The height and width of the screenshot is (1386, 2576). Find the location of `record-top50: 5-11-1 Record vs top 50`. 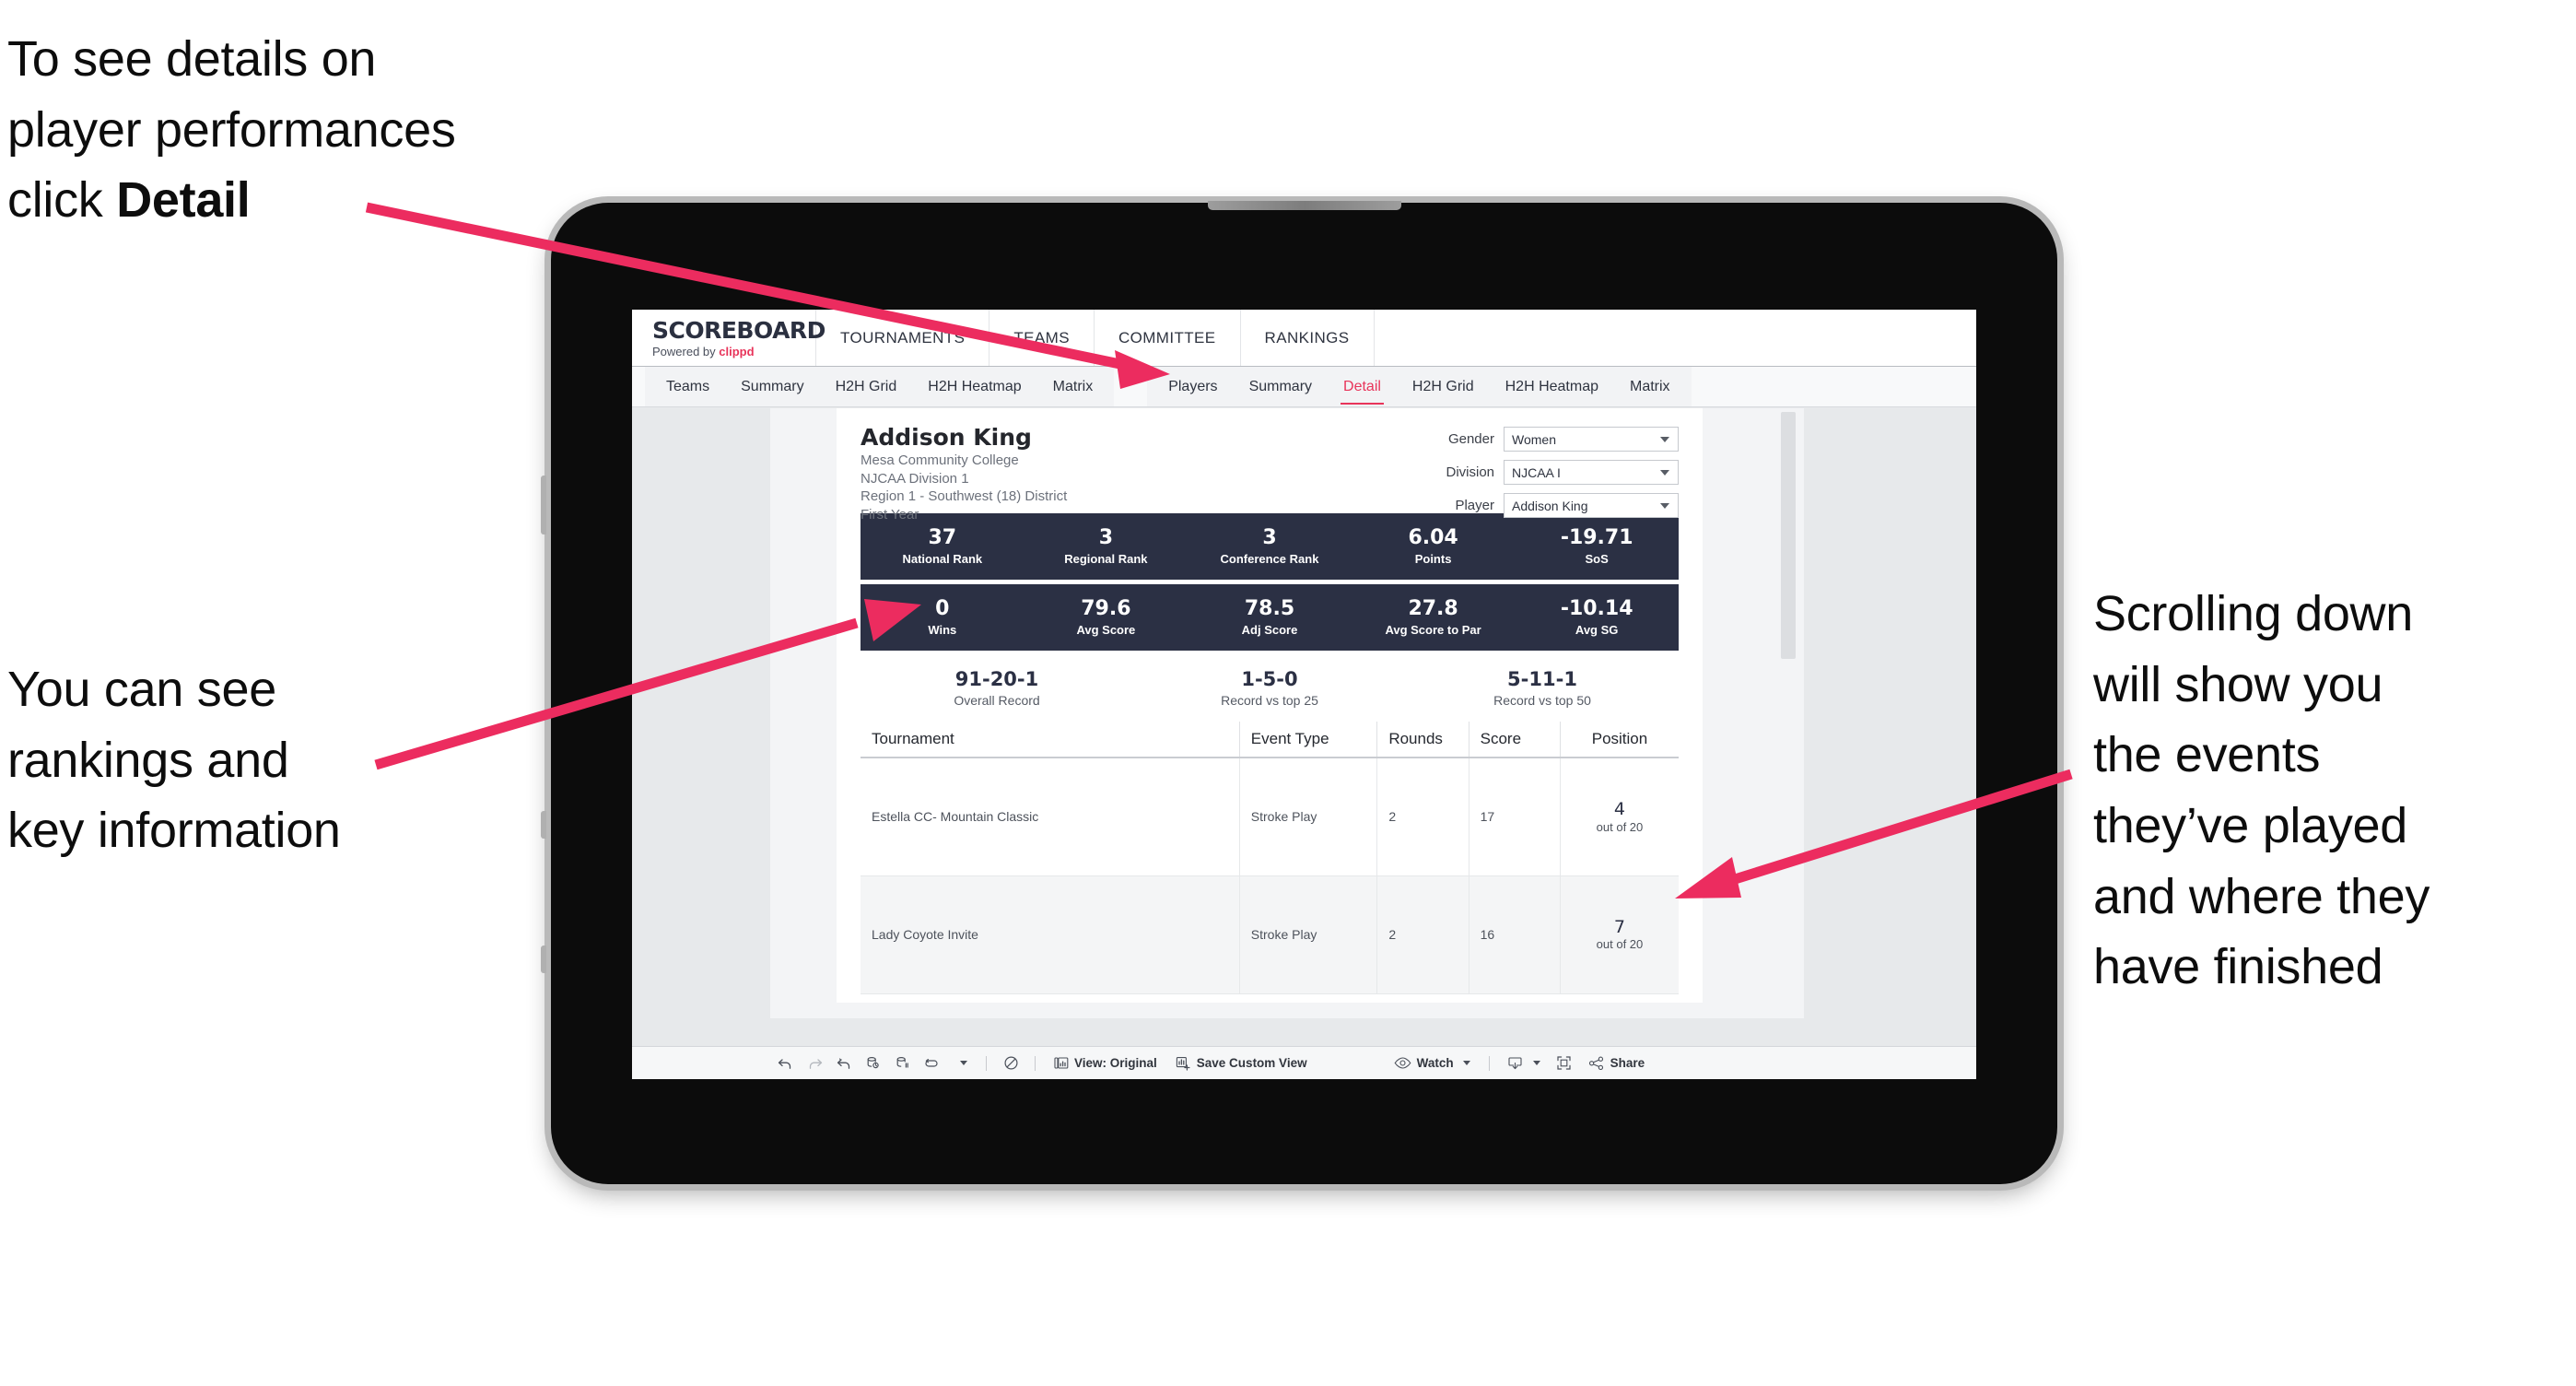

record-top50: 5-11-1 Record vs top 50 is located at coordinates (1542, 688).